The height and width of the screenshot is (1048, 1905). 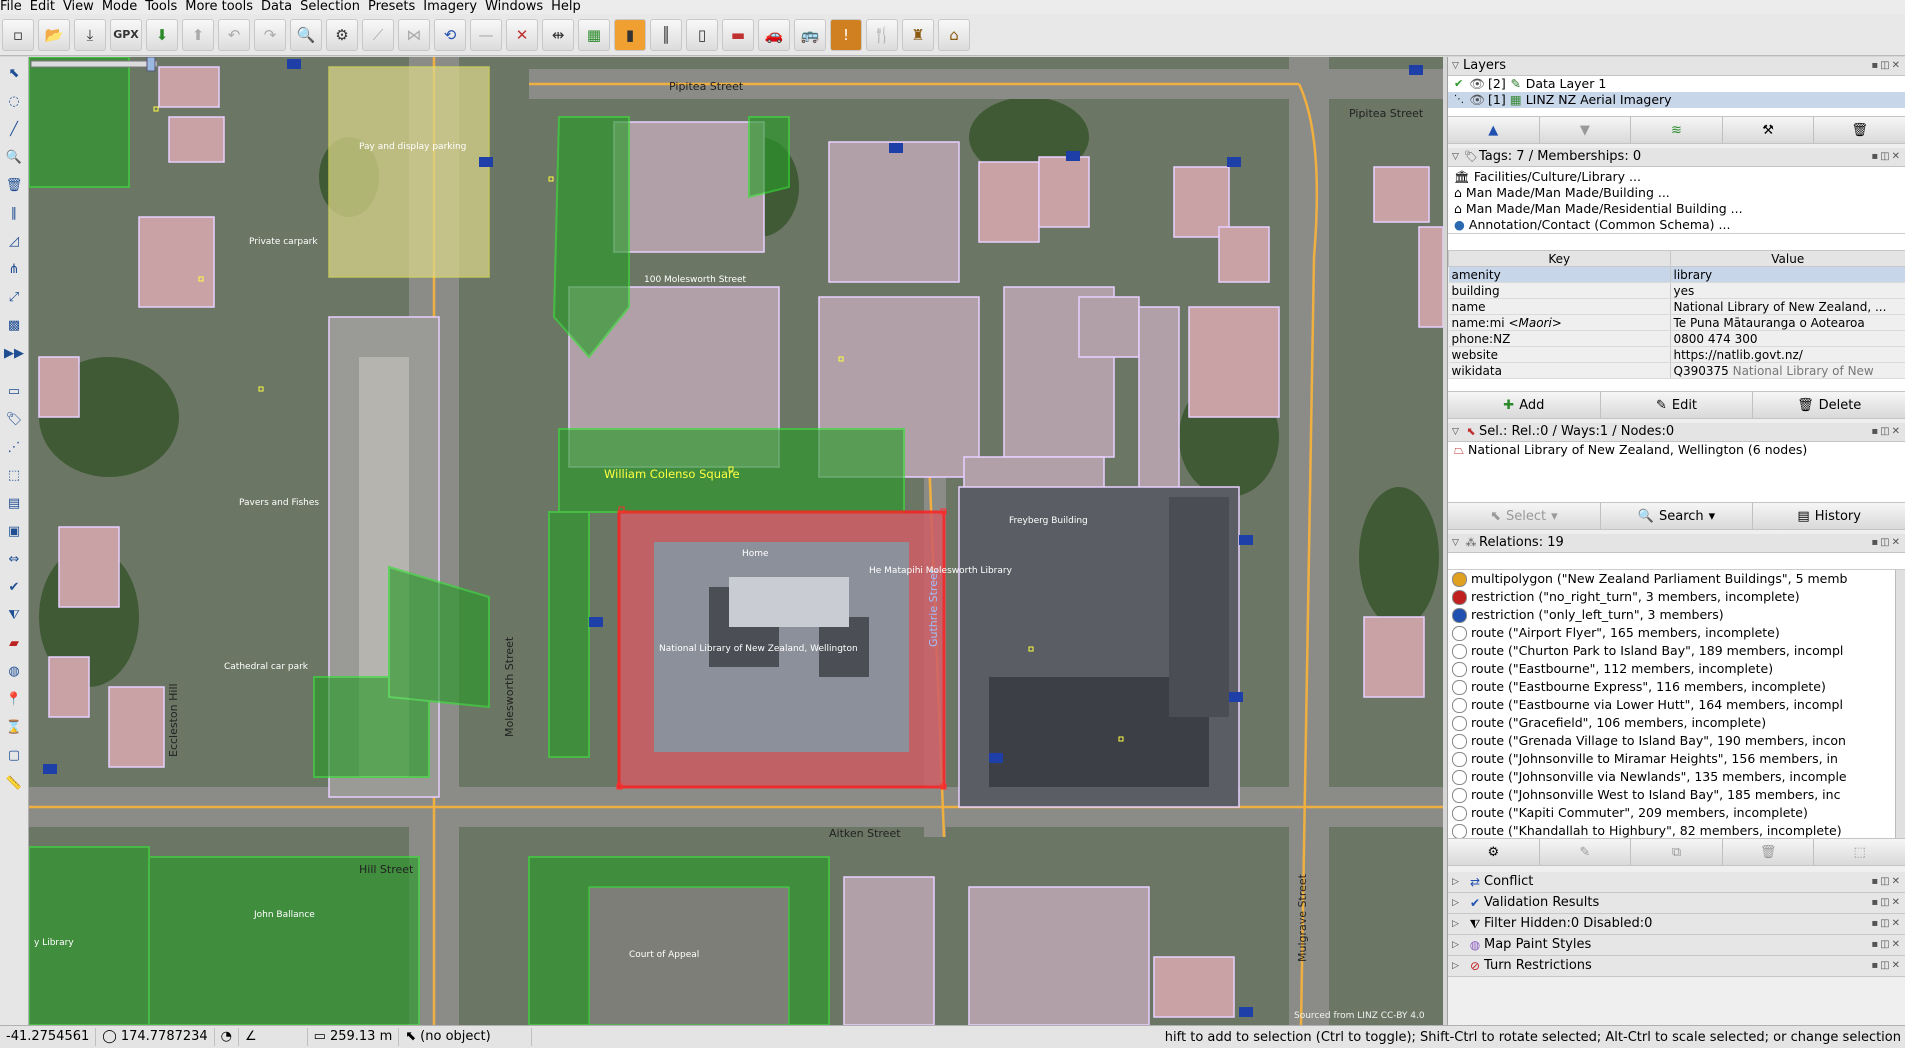 I want to click on tags-panel-header: ▽ 🏷 Tags: 7 / Memberships: 0 ▪◫✕, so click(x=1676, y=157).